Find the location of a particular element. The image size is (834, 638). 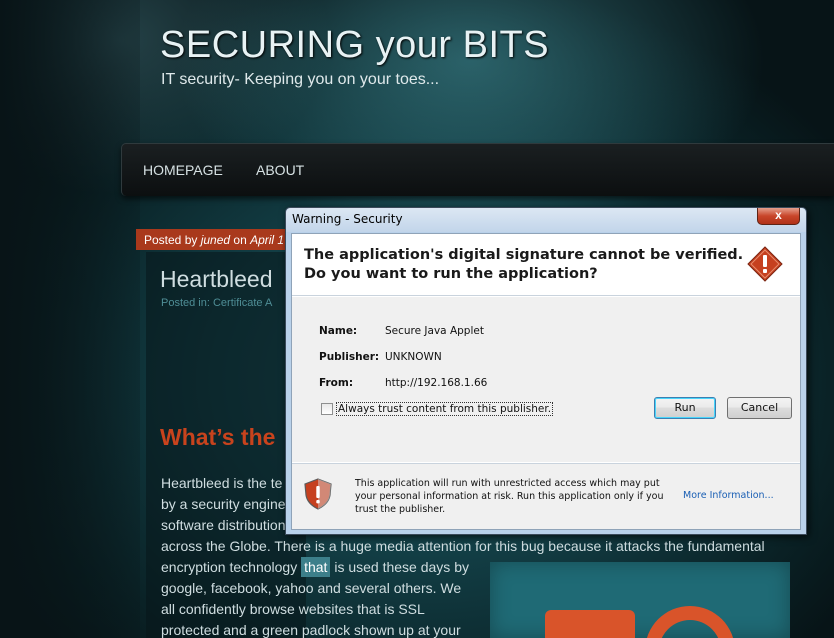

body-line: by a security engine is located at coordinates (223, 504).